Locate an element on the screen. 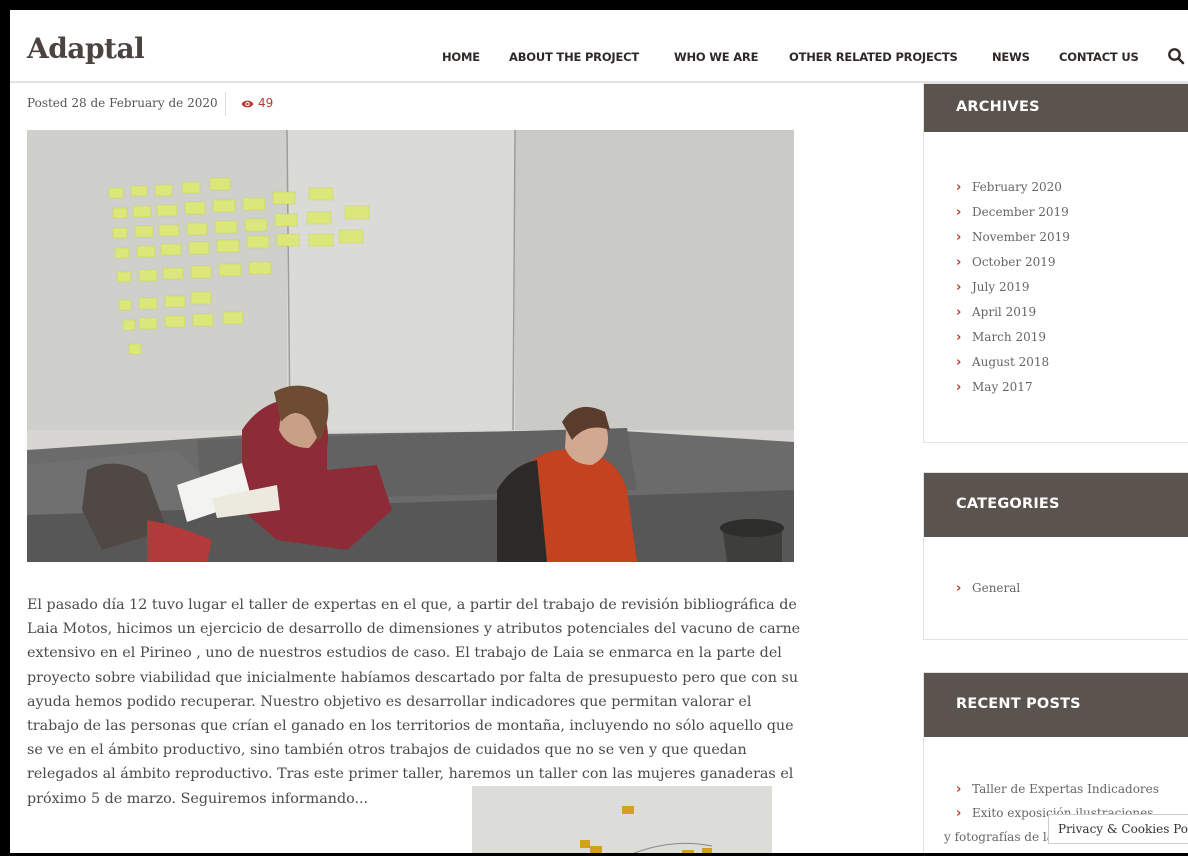  archive-link-label: April 2019 is located at coordinates (1004, 312).